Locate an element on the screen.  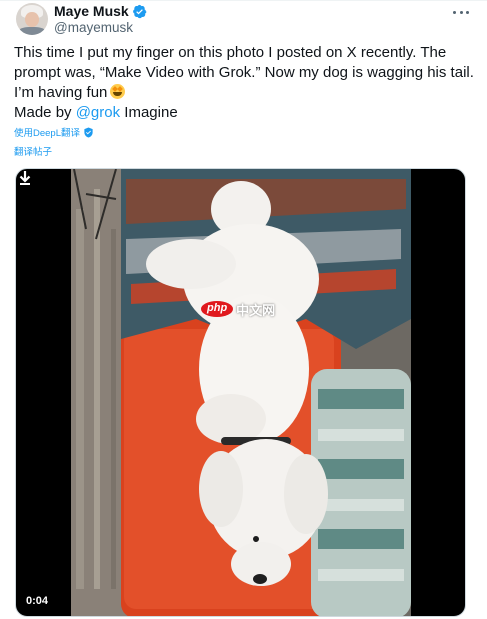
tweet-header: Maye Musk @mayemusk is located at coordinates (244, 20).